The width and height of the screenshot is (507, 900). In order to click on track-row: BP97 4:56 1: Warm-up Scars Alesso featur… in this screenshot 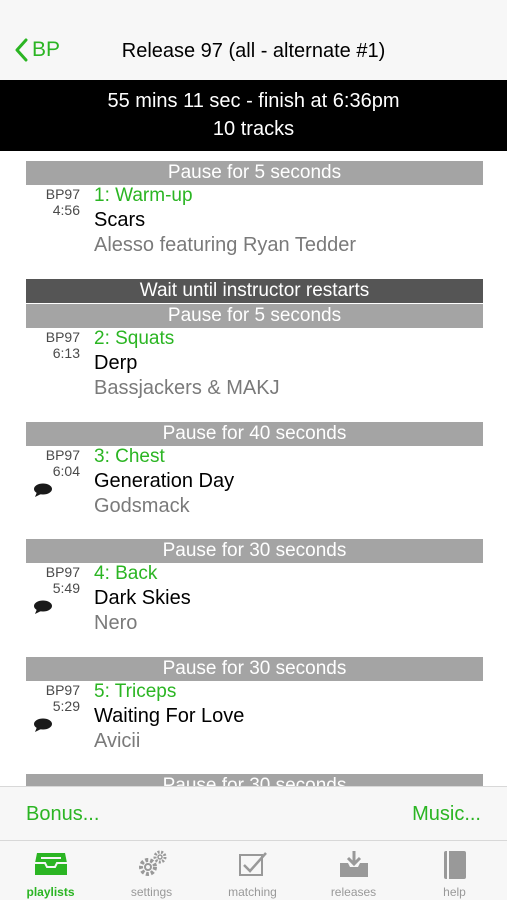, I will do `click(253, 227)`.